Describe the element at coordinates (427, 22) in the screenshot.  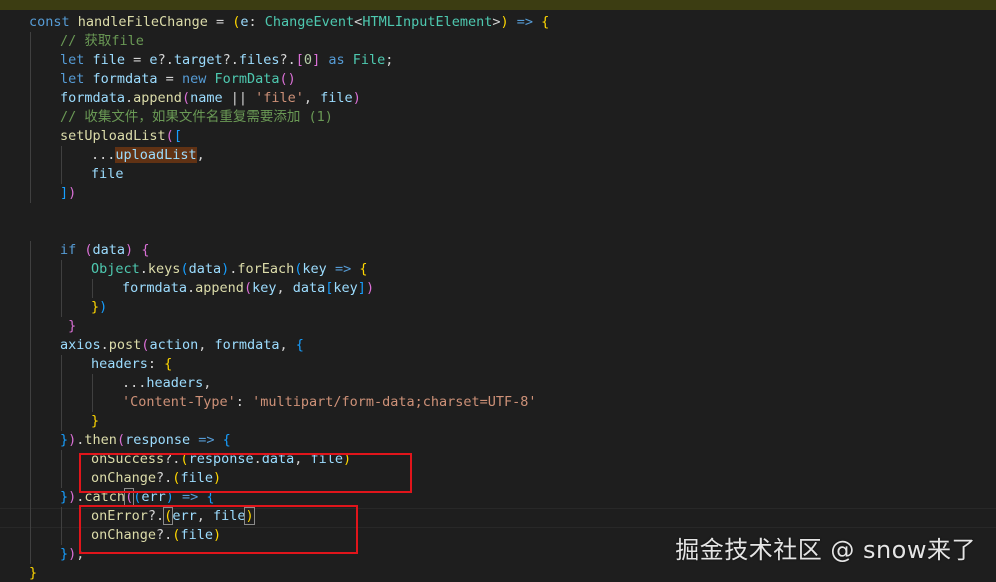
I see `code-token: HTMLInputElement` at that location.